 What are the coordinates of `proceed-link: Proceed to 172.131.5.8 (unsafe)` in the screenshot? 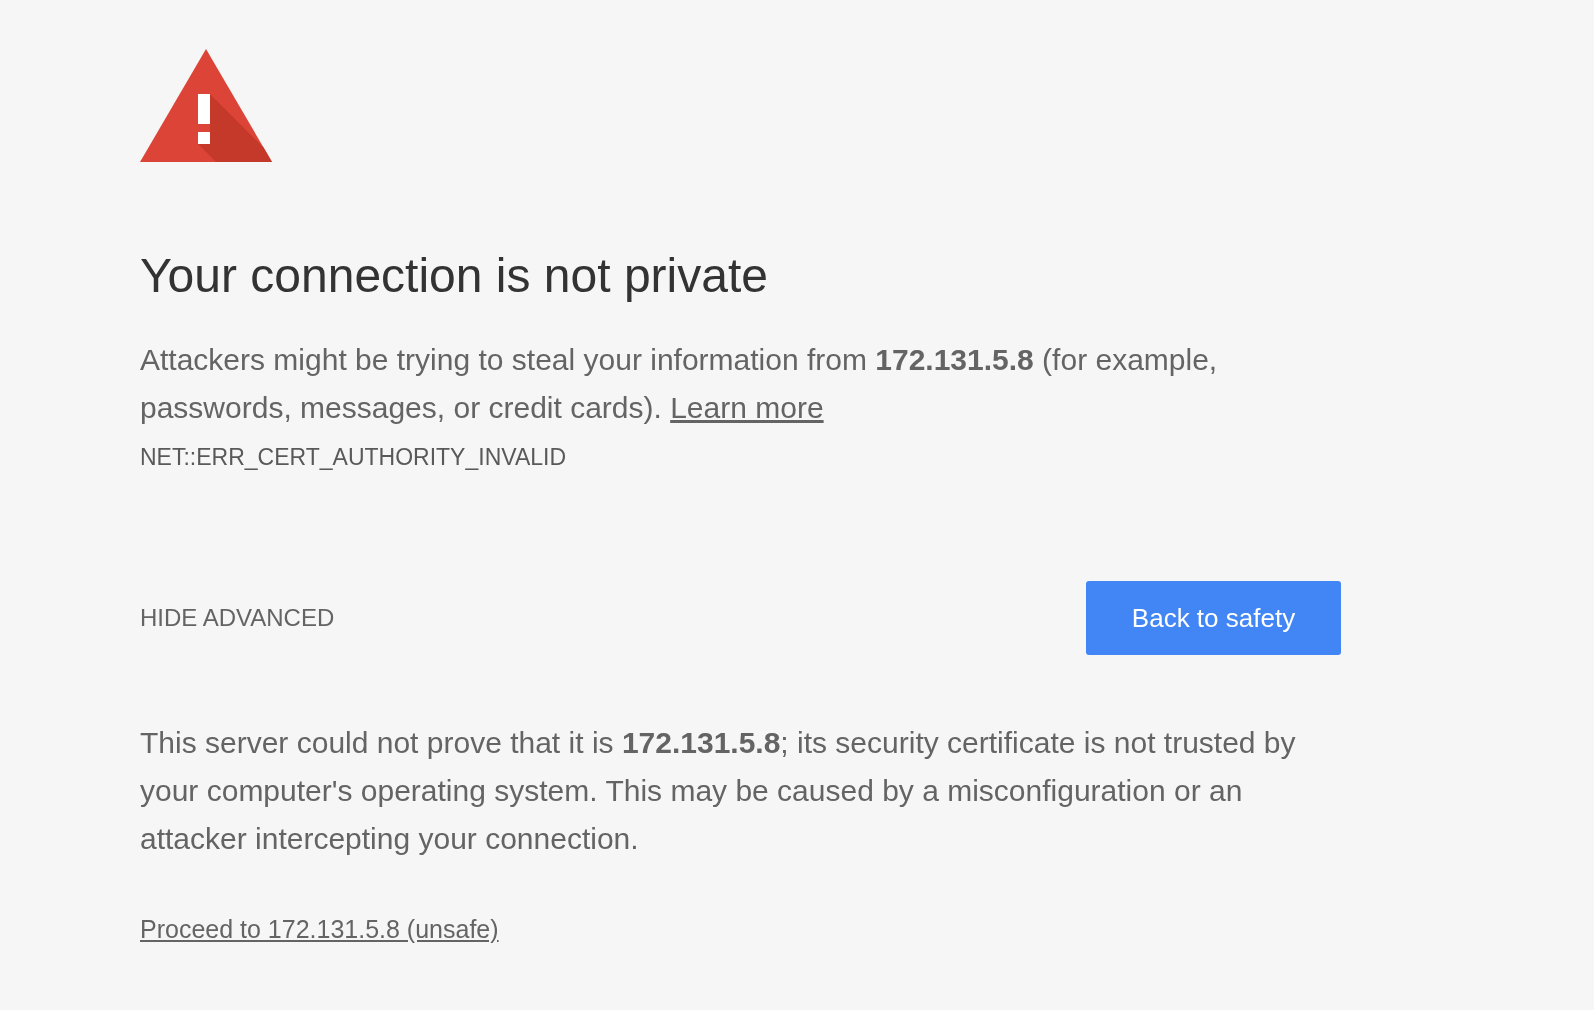 It's located at (319, 929).